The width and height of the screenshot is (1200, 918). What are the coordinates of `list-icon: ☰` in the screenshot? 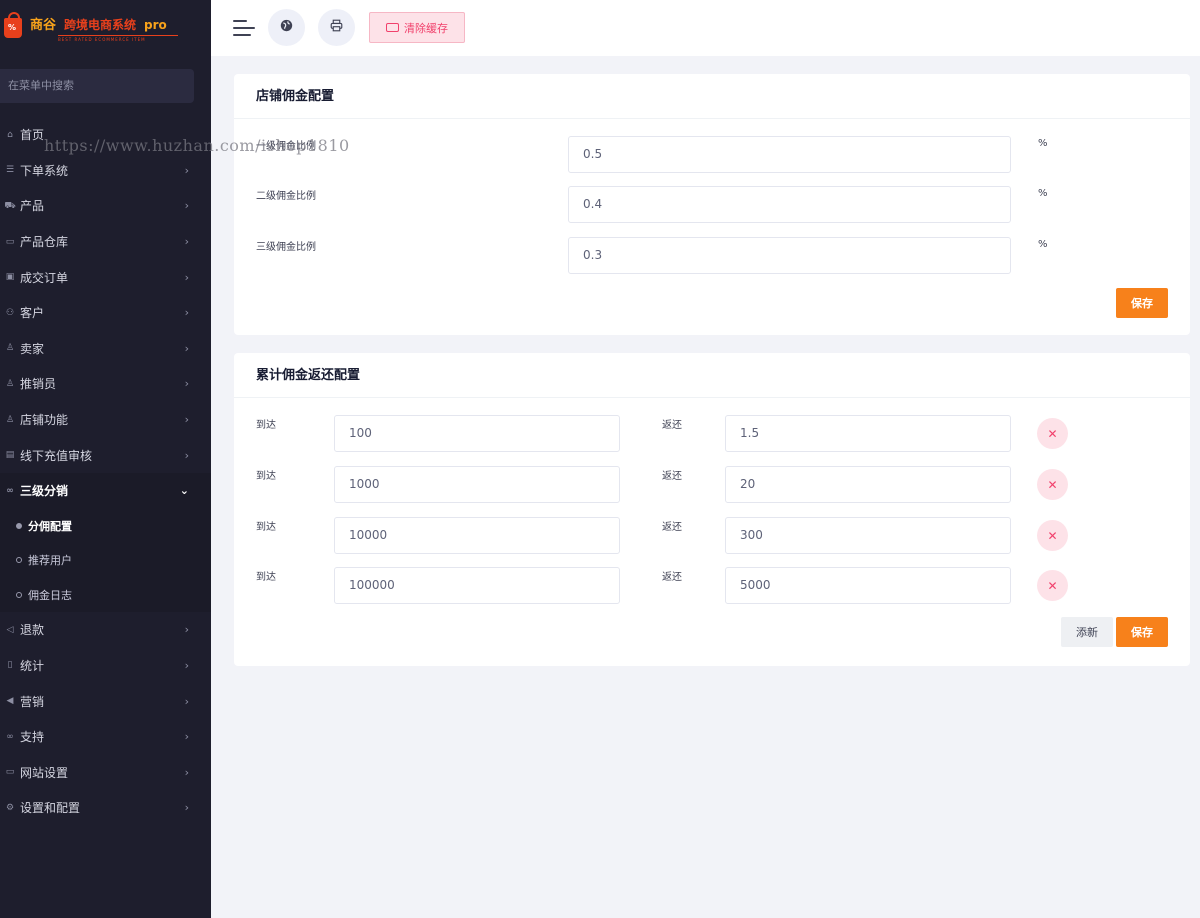 It's located at (10, 170).